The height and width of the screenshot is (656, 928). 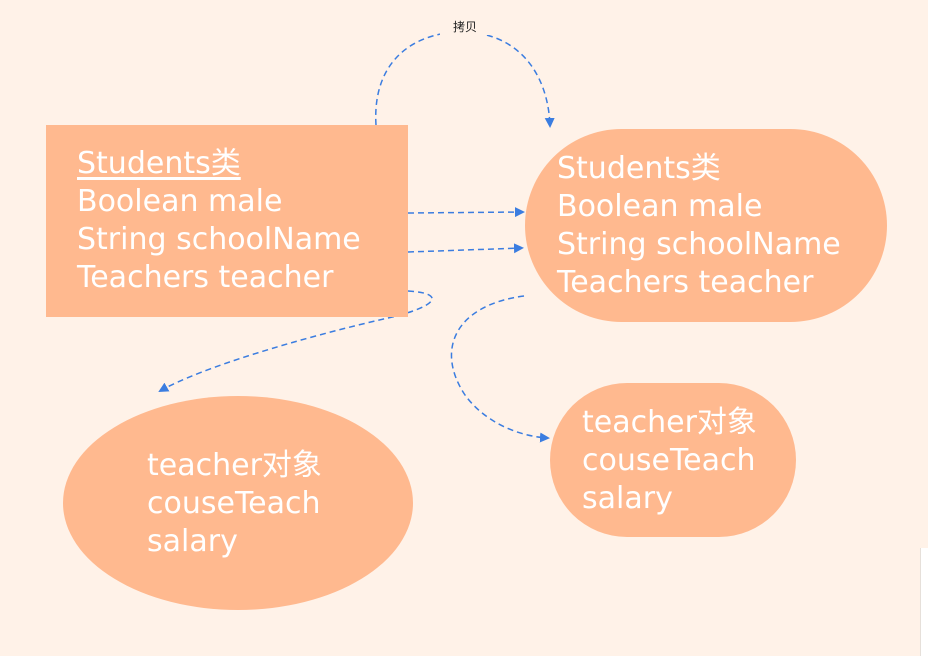 What do you see at coordinates (500, 369) in the screenshot?
I see `copied-reference-arrow` at bounding box center [500, 369].